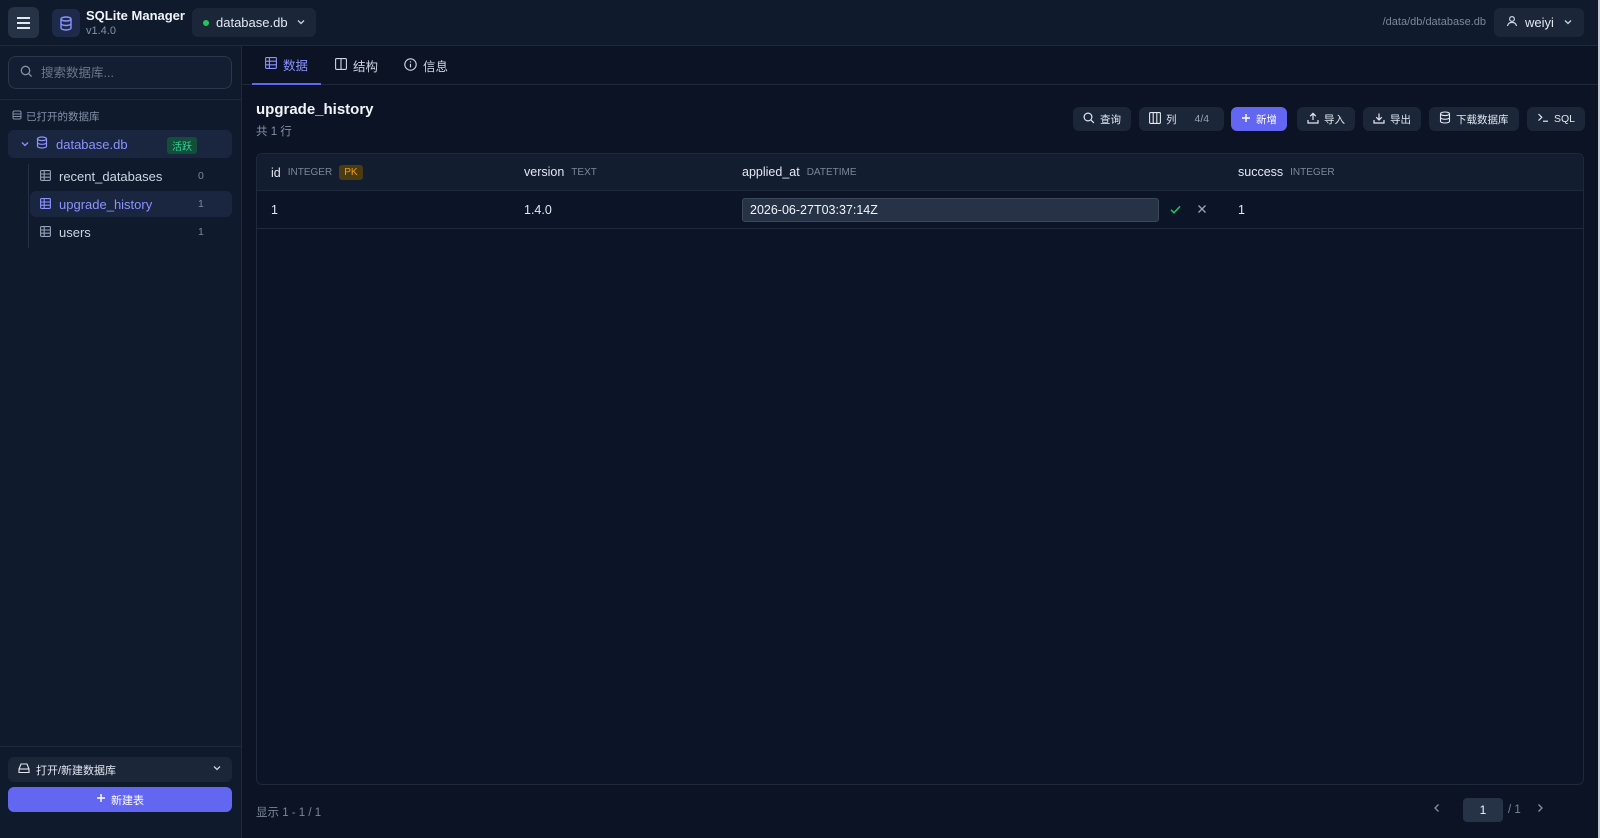 The height and width of the screenshot is (838, 1600). Describe the element at coordinates (426, 65) in the screenshot. I see `tab-info: 信息` at that location.